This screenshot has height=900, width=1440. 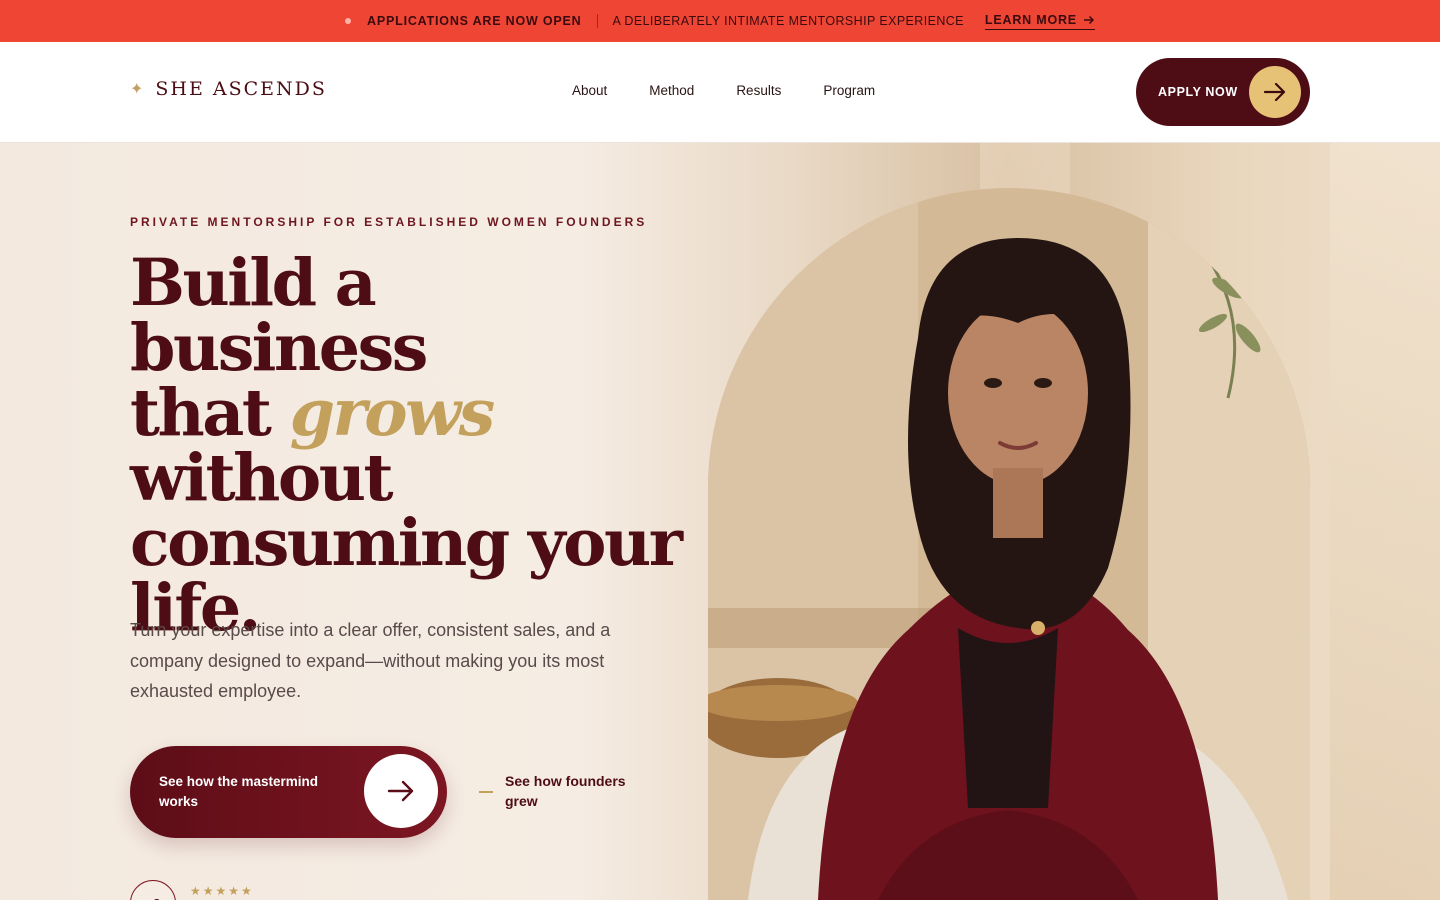 What do you see at coordinates (153, 890) in the screenshot?
I see `avatar: +2` at bounding box center [153, 890].